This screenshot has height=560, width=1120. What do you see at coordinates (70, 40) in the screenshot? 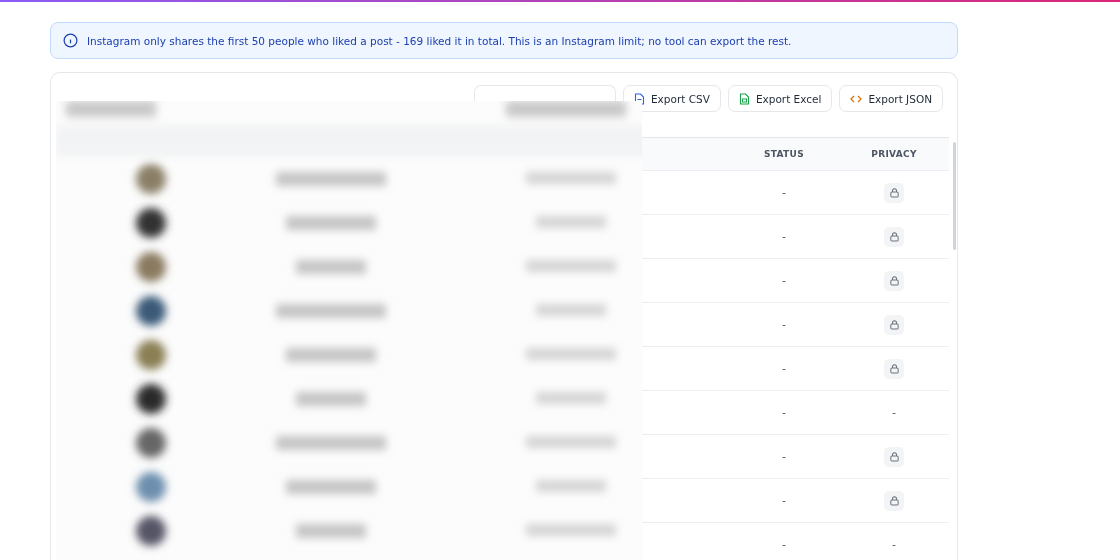
I see `info-icon` at bounding box center [70, 40].